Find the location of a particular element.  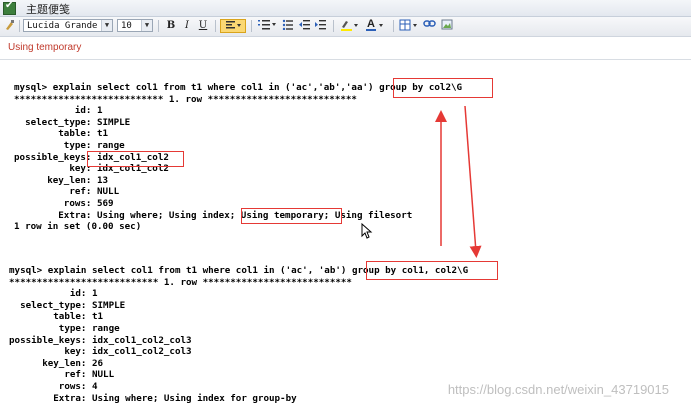

italic-button: I is located at coordinates (187, 26).